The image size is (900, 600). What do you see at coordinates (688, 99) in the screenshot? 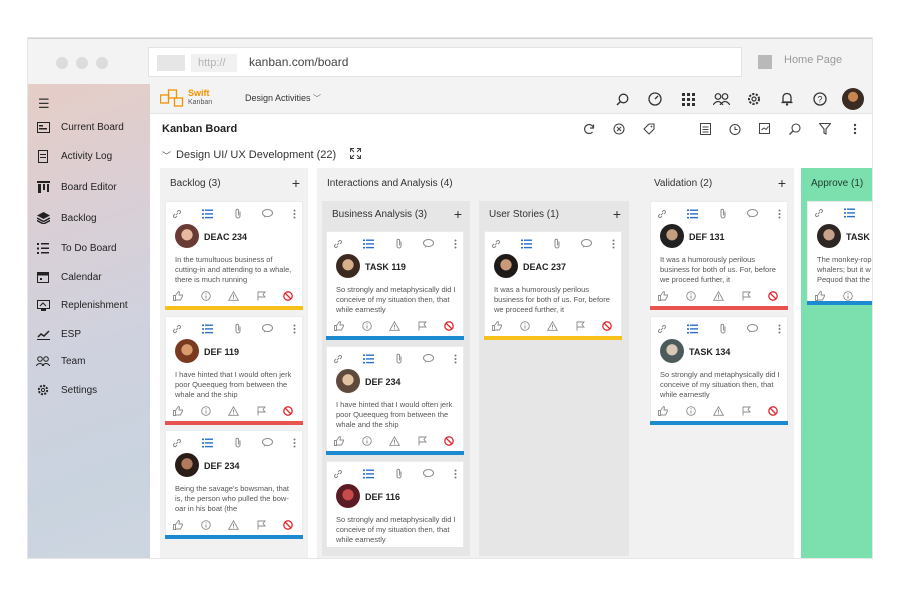
I see `apps-grid-icon` at bounding box center [688, 99].